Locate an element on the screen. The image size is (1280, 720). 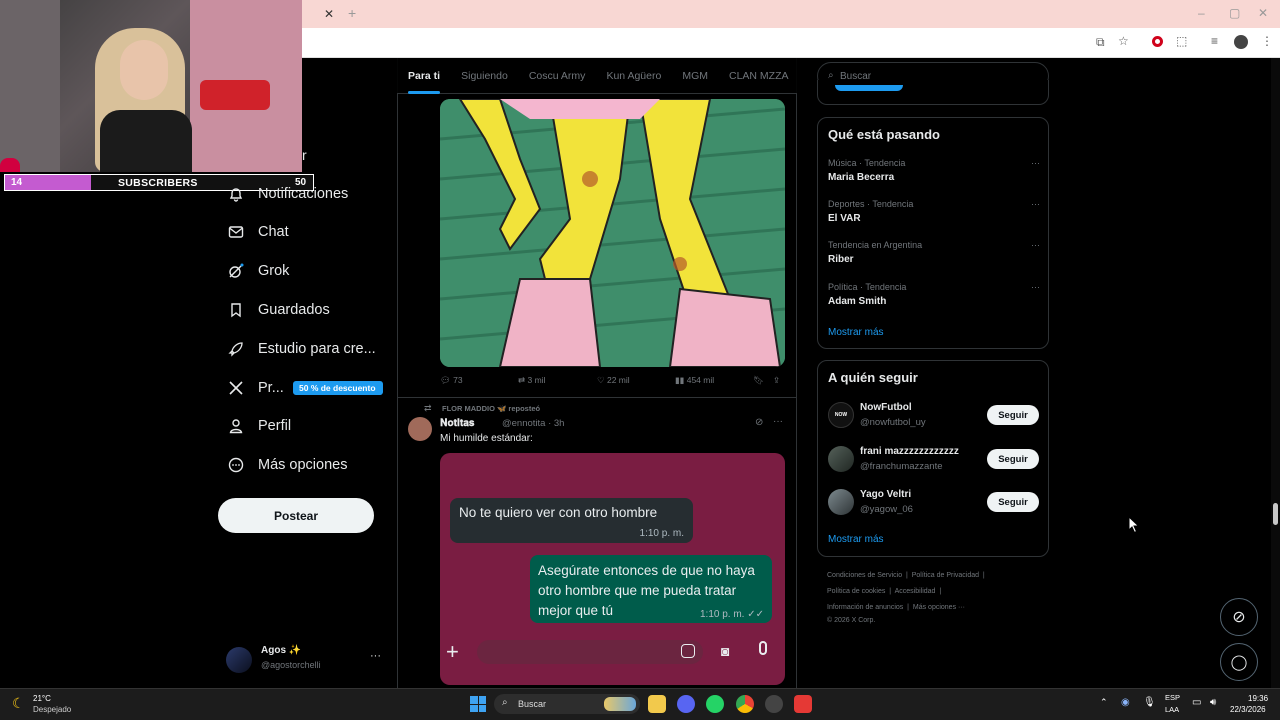
search-icon: ⌕ is located at coordinates (505, 702).